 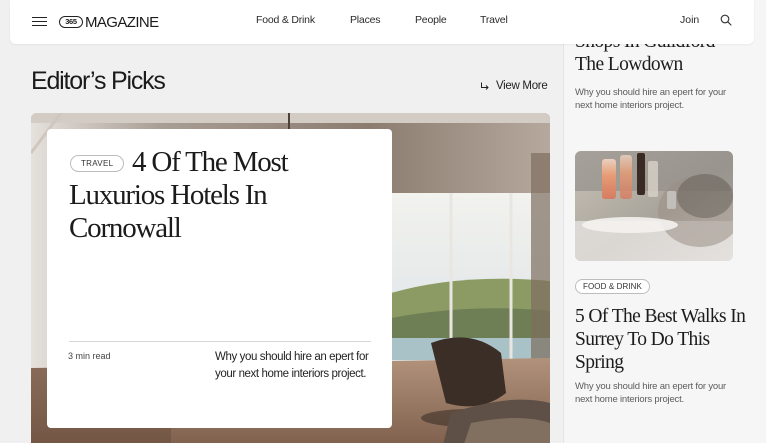 I want to click on nav-item-places: Places, so click(x=365, y=20).